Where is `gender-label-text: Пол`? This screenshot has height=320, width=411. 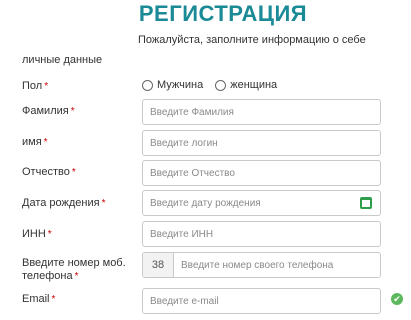
gender-label-text: Пол is located at coordinates (32, 86).